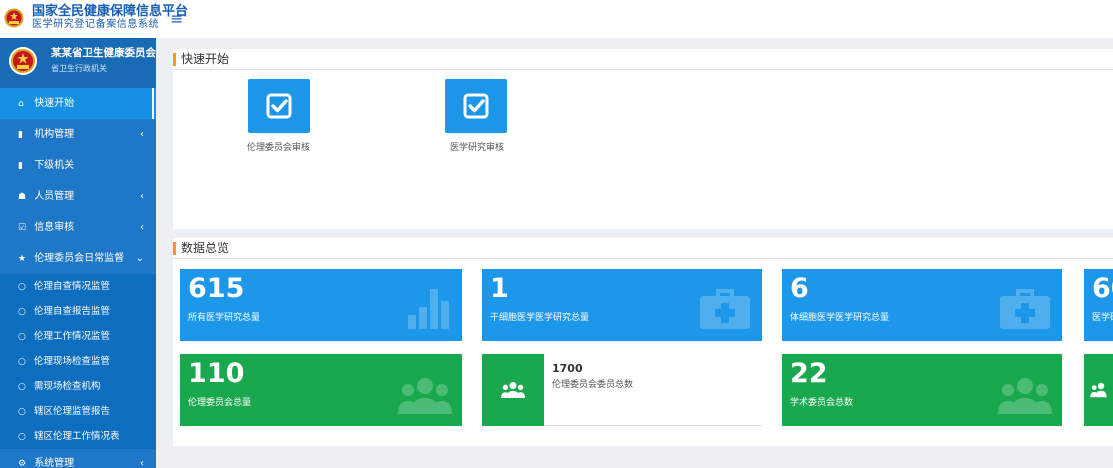  Describe the element at coordinates (72, 336) in the screenshot. I see `sidebar-subitem-label: 伦理工作情况监管` at that location.